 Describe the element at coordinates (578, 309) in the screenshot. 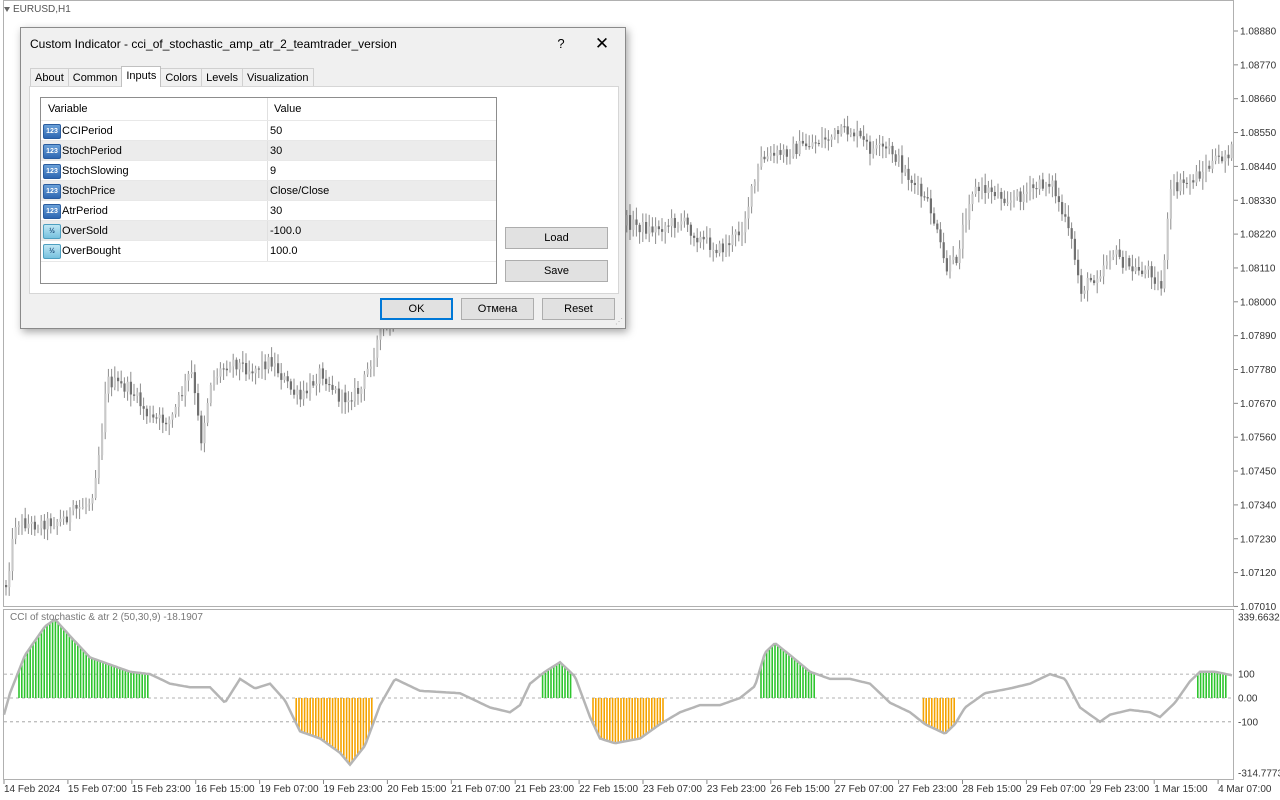

I see `reset-button: Reset` at that location.